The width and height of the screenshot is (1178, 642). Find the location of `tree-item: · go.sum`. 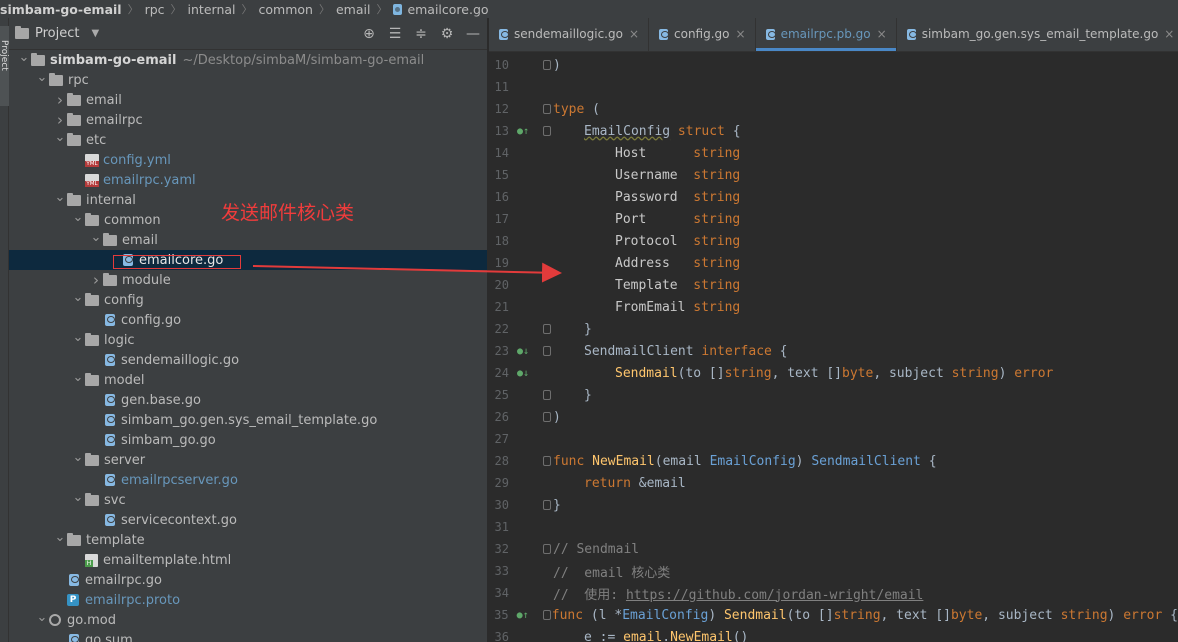

tree-item: · go.sum is located at coordinates (248, 636).